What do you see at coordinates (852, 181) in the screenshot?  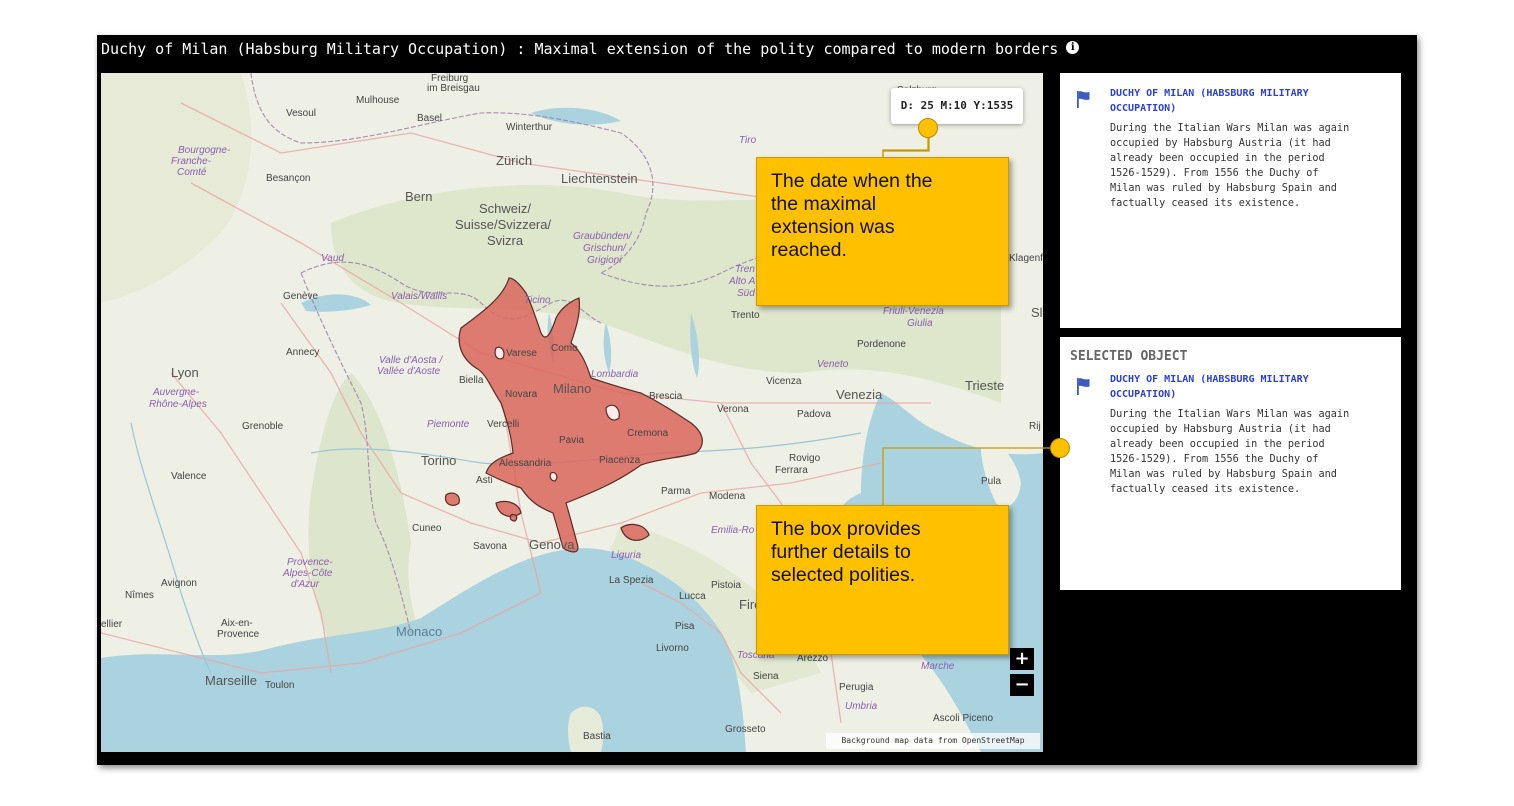 I see `callout-line: The date when the` at bounding box center [852, 181].